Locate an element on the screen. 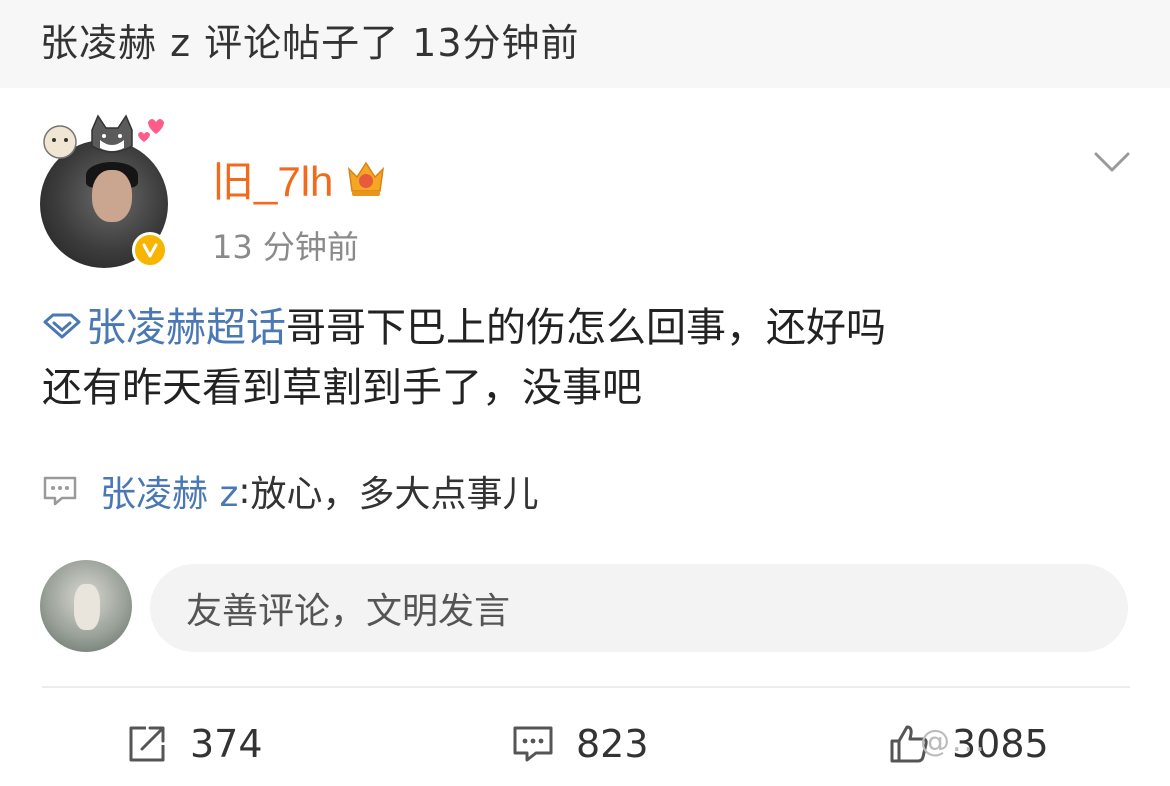 Image resolution: width=1170 pixels, height=786 pixels. username-row: 旧_7lh is located at coordinates (300, 178).